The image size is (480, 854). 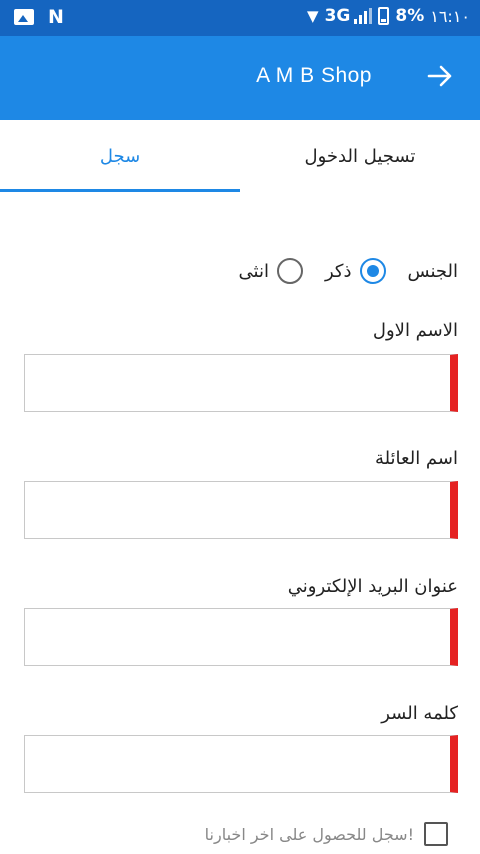 I want to click on email-label: عنوان البريد الإلكتروني, so click(x=372, y=586).